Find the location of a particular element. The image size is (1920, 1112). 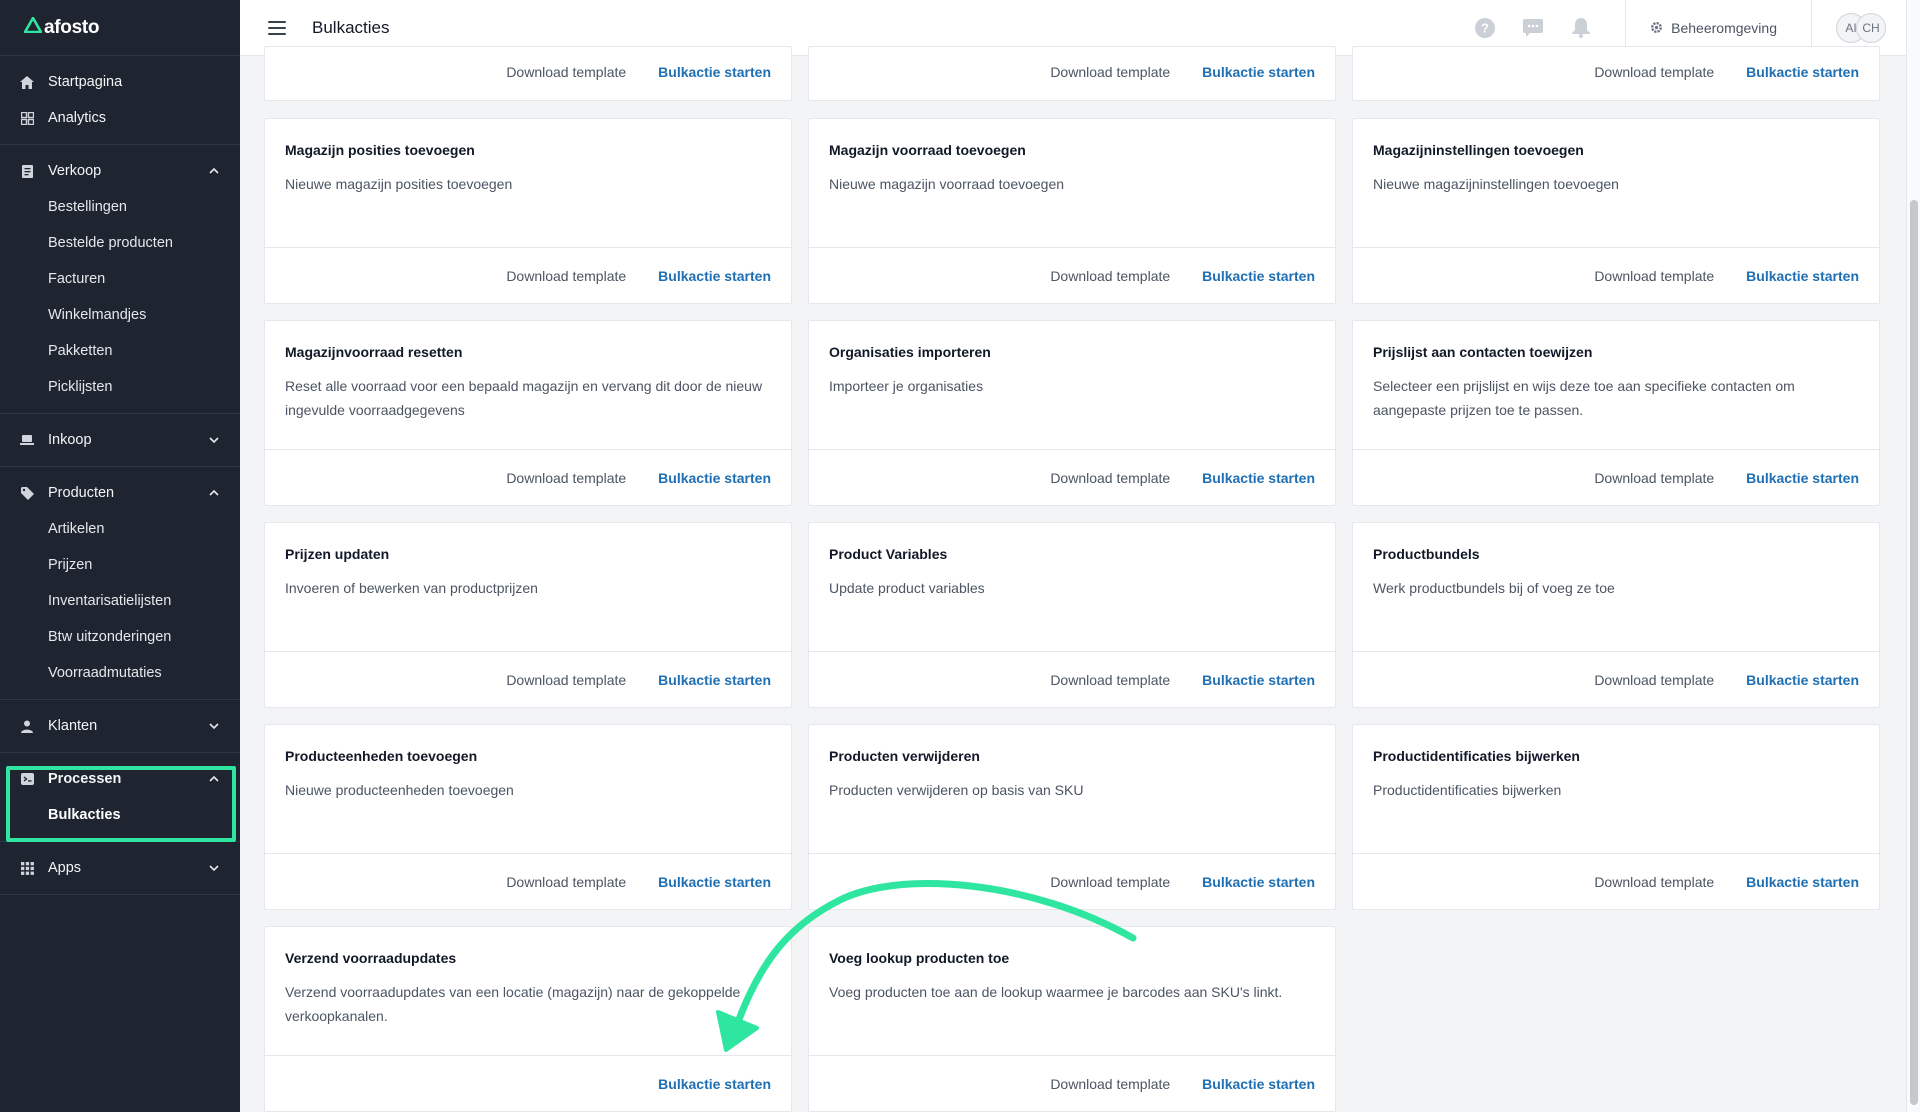

sidebar-item-apps: Apps is located at coordinates (120, 868).